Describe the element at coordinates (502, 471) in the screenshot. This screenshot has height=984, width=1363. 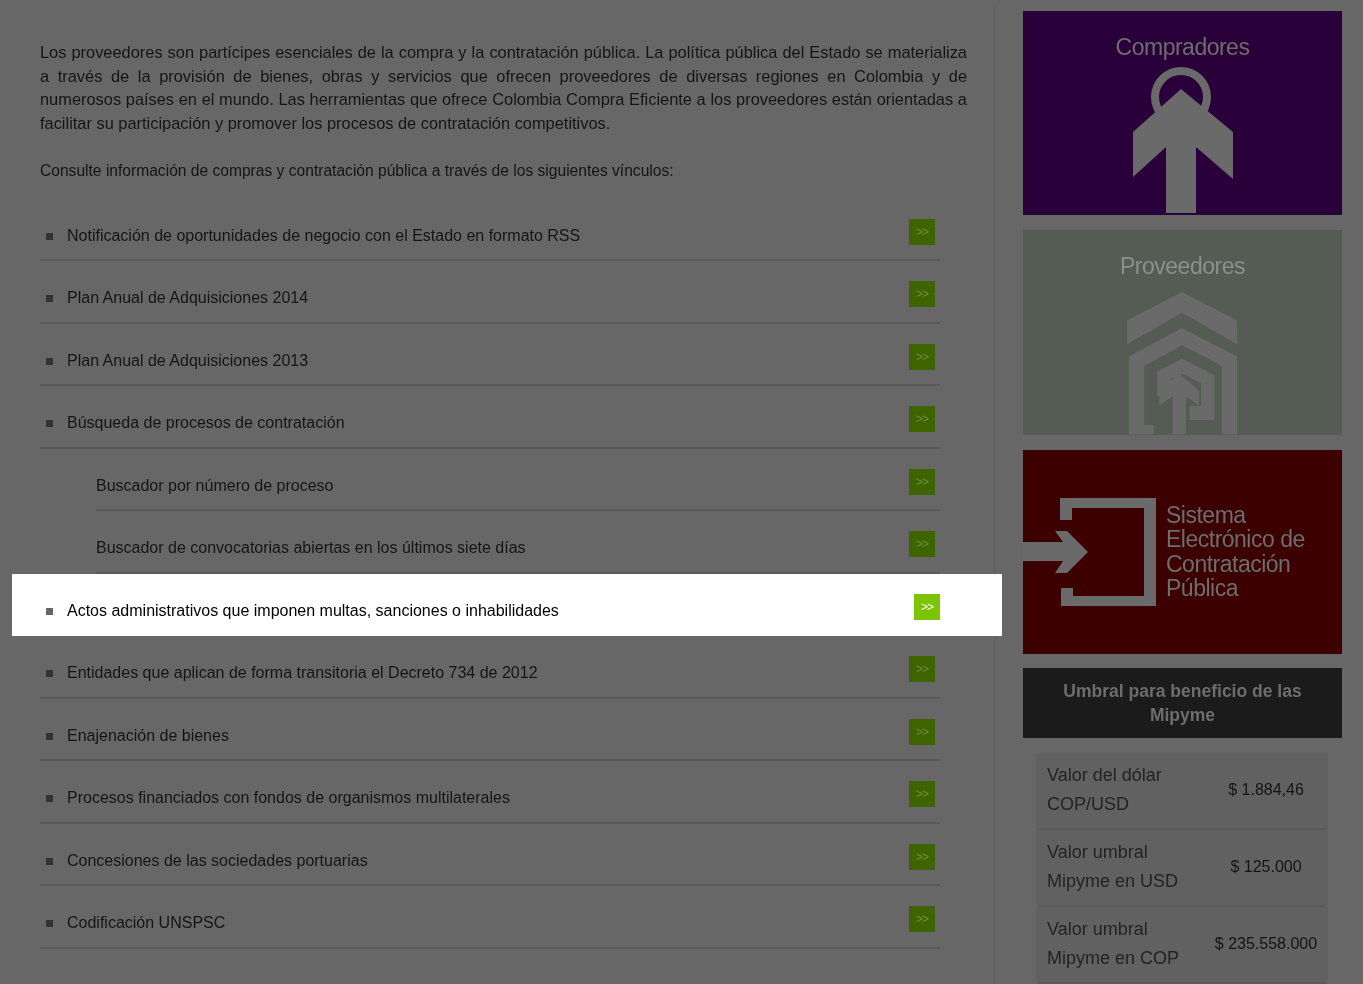
I see `link-label: Buscador por número de proceso` at that location.